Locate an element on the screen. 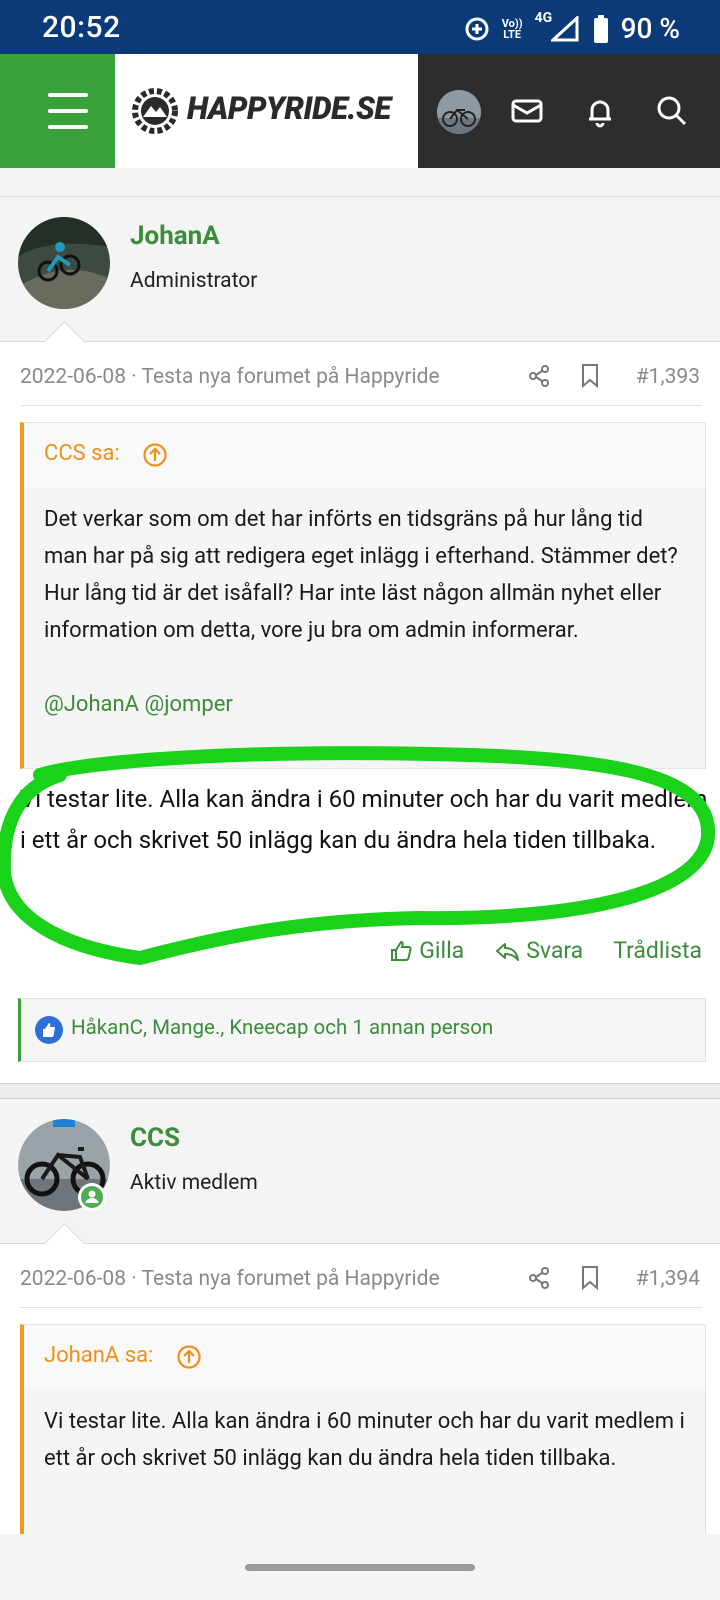 This screenshot has width=720, height=1600. quote-author: CCS sa: is located at coordinates (82, 453).